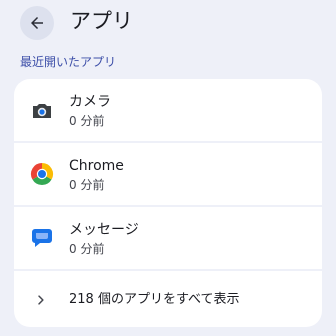  What do you see at coordinates (68, 62) in the screenshot?
I see `recent-apps-header: 最近開いたアプリ` at bounding box center [68, 62].